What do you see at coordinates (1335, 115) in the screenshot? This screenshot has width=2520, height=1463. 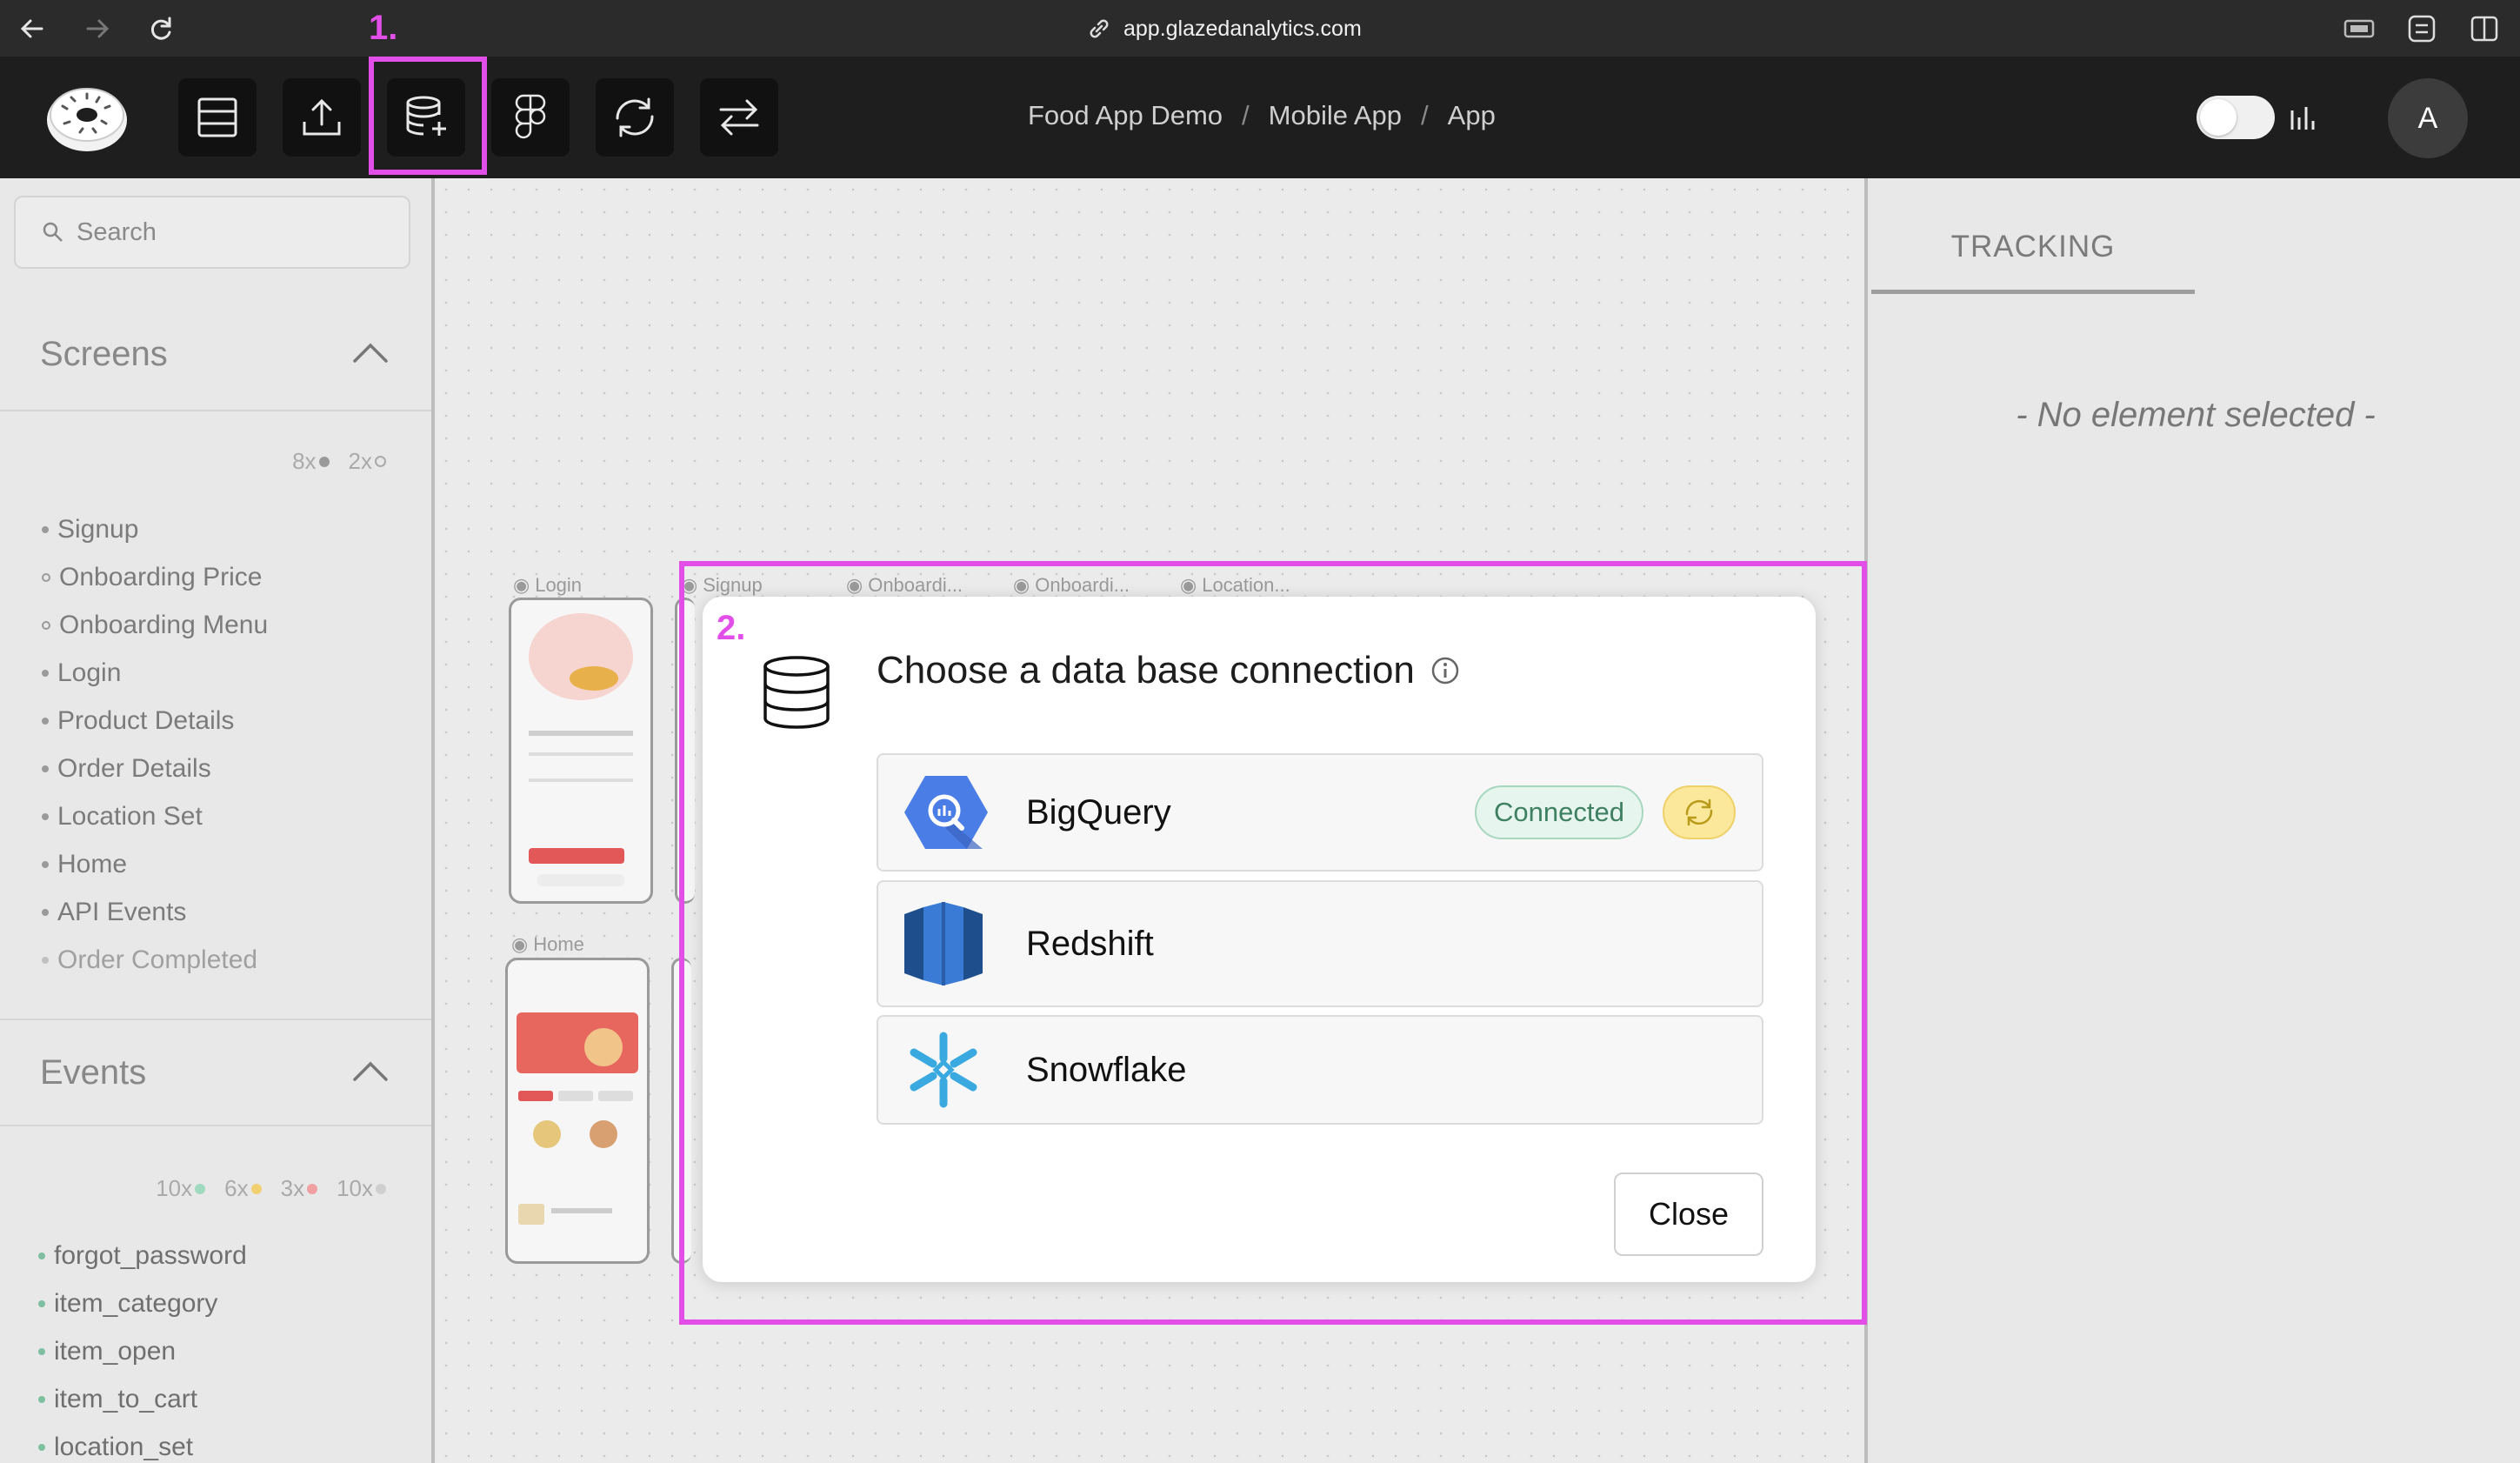 I see `breadcrumb-platform: Mobile App` at bounding box center [1335, 115].